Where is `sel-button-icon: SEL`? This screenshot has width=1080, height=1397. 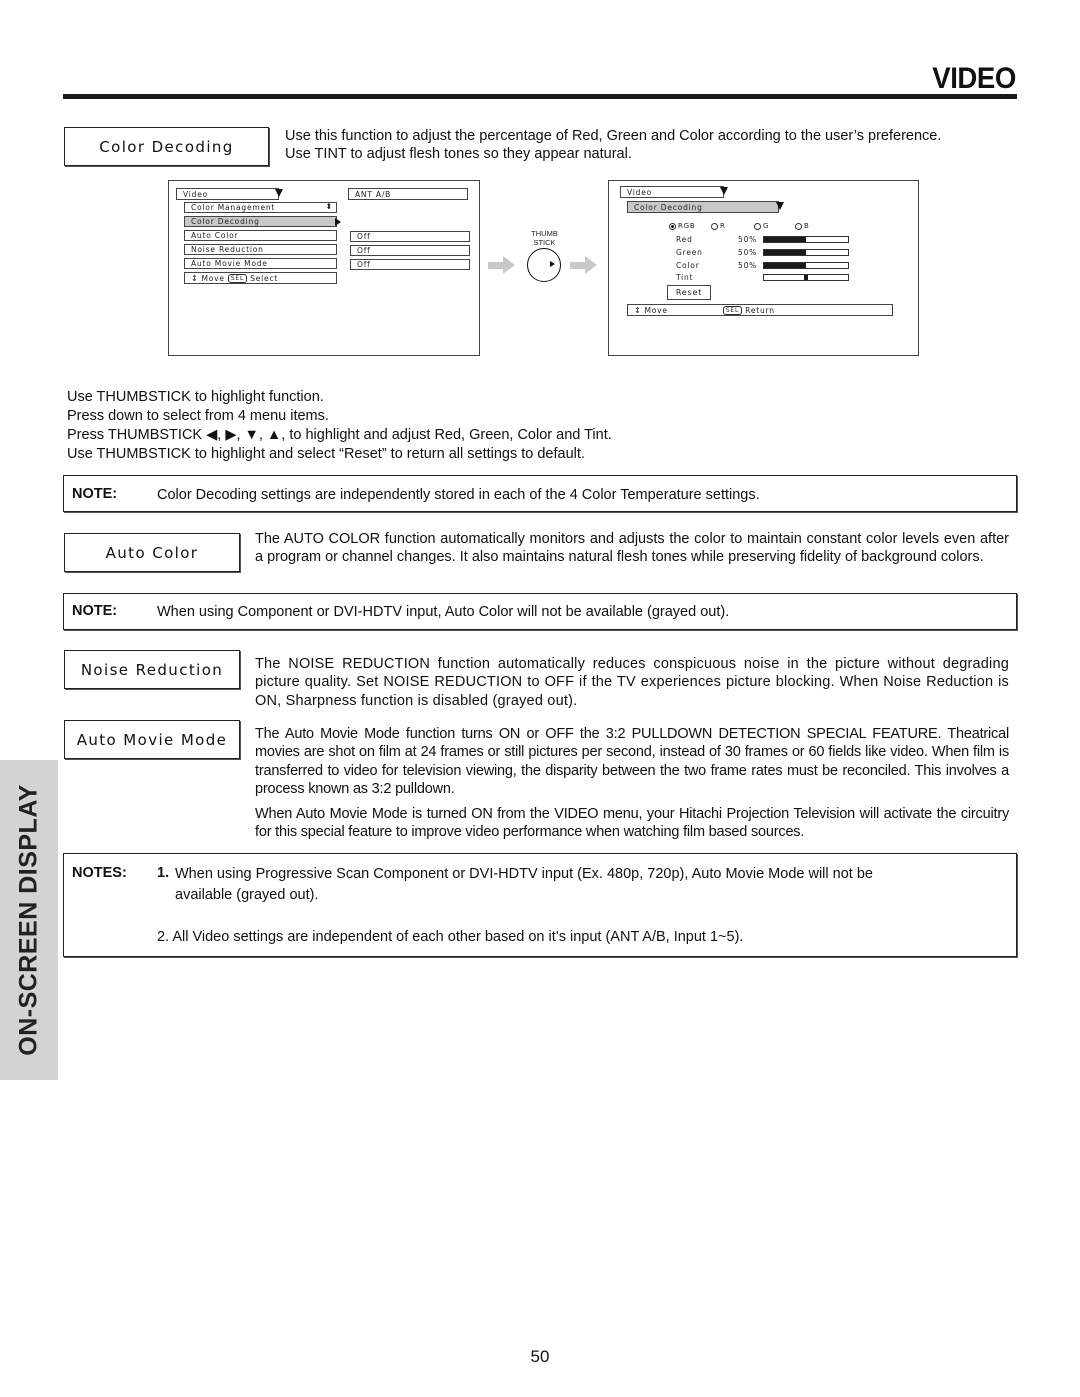
sel-button-icon: SEL is located at coordinates (237, 278).